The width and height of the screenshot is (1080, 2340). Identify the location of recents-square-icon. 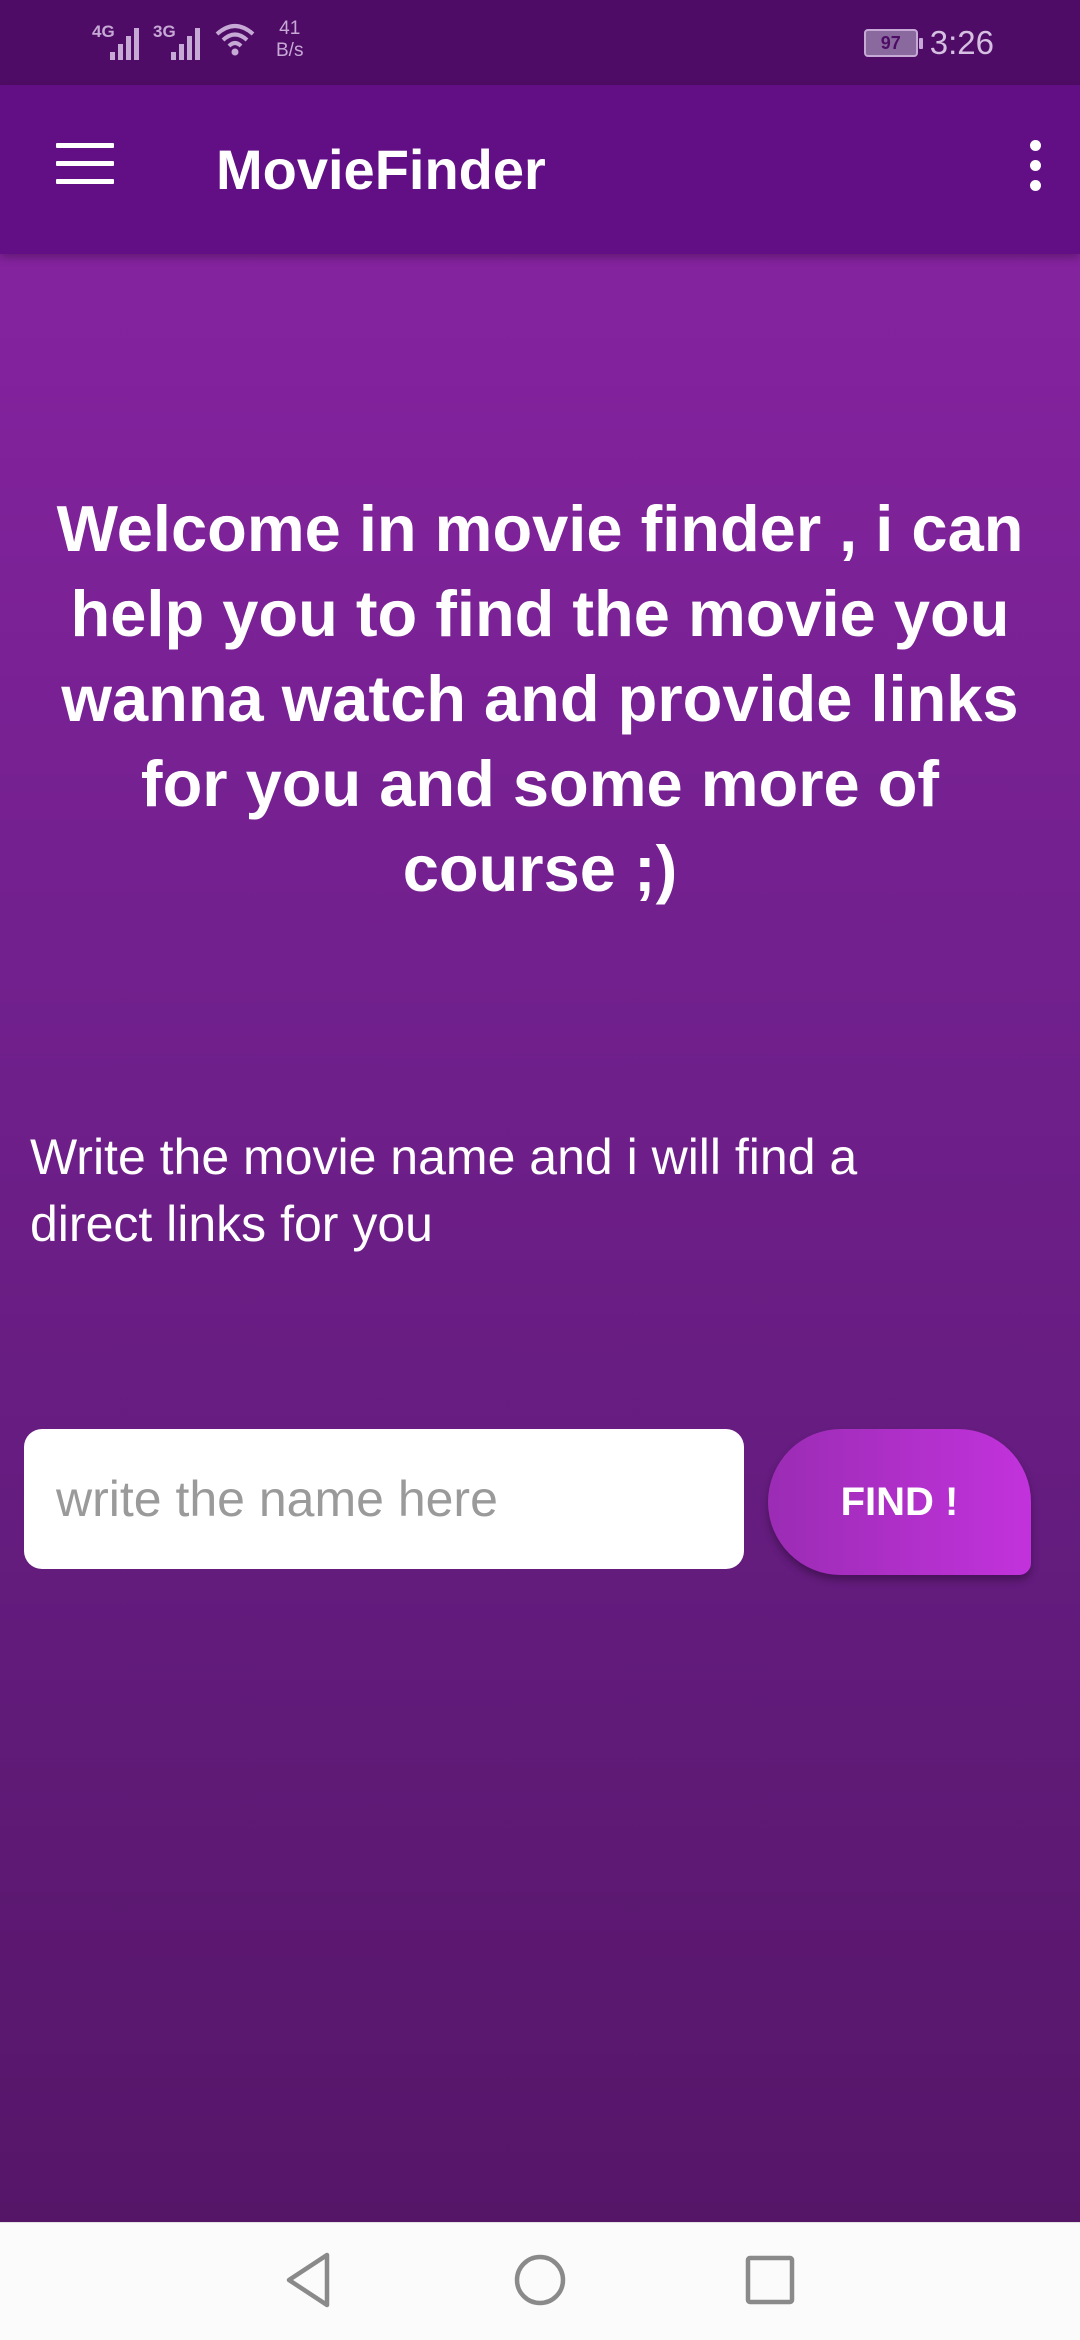
(770, 2280).